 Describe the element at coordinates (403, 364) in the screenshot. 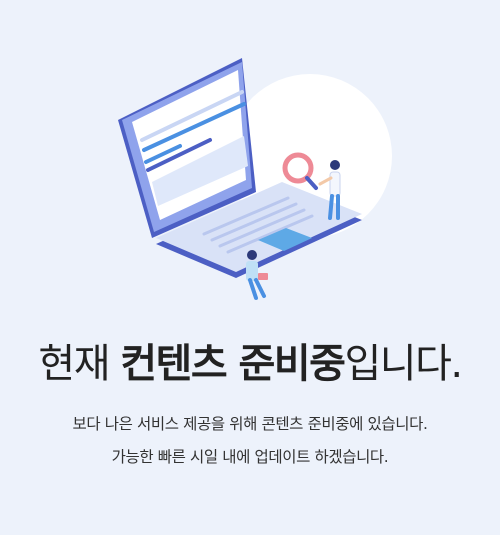

I see `title-part2: 입니다.` at that location.